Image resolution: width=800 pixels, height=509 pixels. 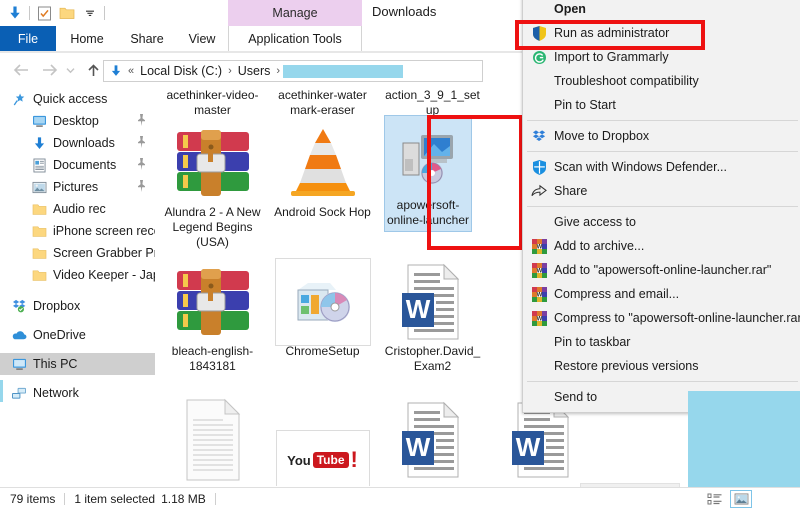 What do you see at coordinates (28, 39) in the screenshot?
I see `tab-file: File` at bounding box center [28, 39].